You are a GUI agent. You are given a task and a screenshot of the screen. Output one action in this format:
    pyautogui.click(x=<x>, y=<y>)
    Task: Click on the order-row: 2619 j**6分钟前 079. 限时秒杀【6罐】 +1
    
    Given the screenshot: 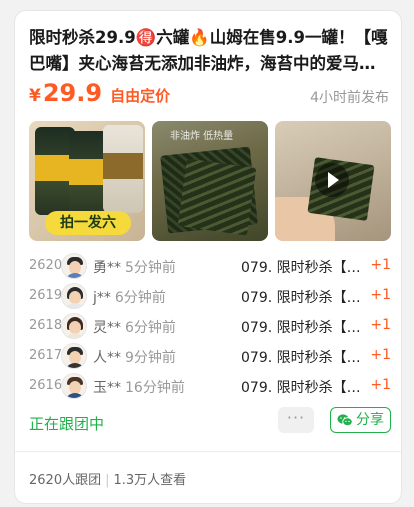 What is the action you would take?
    pyautogui.click(x=210, y=296)
    